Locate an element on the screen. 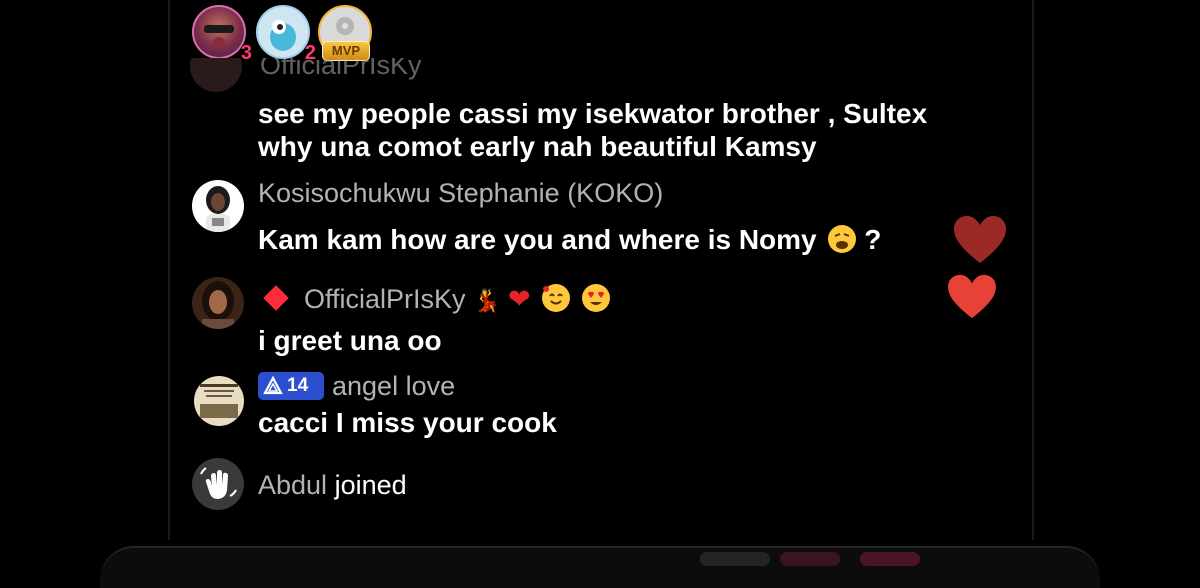  comment-text-line-2: why una comot early nah beautiful Kamsy is located at coordinates (537, 146).